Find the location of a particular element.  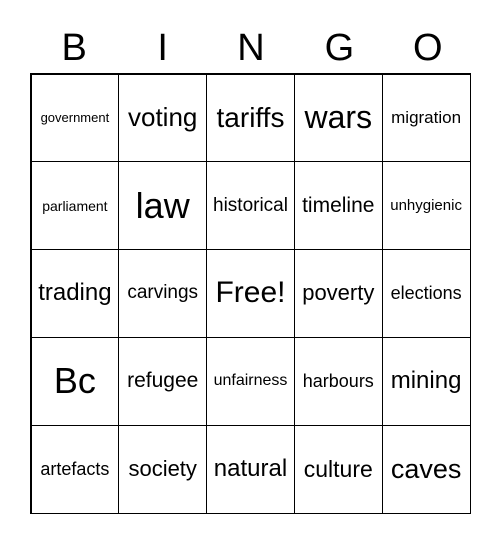

header-letter-o: O is located at coordinates (428, 48).